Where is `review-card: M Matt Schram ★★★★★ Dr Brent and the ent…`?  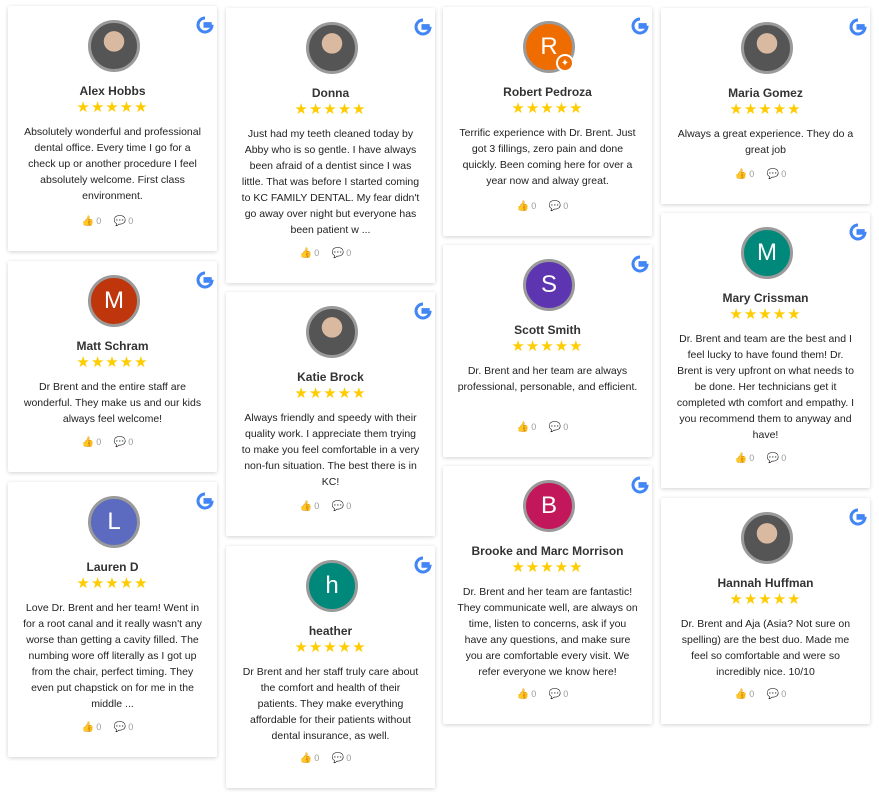
review-card: M Matt Schram ★★★★★ Dr Brent and the ent… is located at coordinates (112, 366).